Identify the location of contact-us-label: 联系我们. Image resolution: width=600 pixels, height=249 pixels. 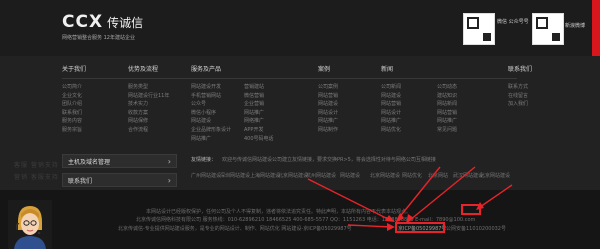
(80, 181).